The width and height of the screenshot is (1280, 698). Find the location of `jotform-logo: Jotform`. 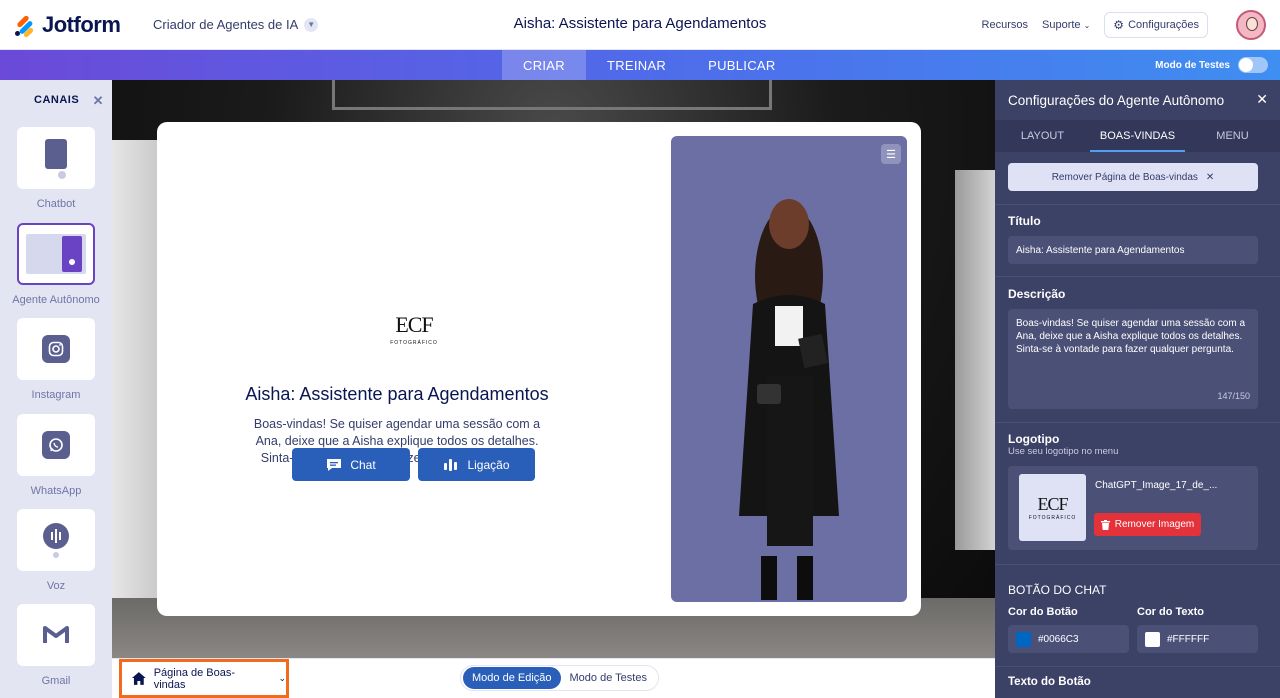

jotform-logo: Jotform is located at coordinates (67, 25).